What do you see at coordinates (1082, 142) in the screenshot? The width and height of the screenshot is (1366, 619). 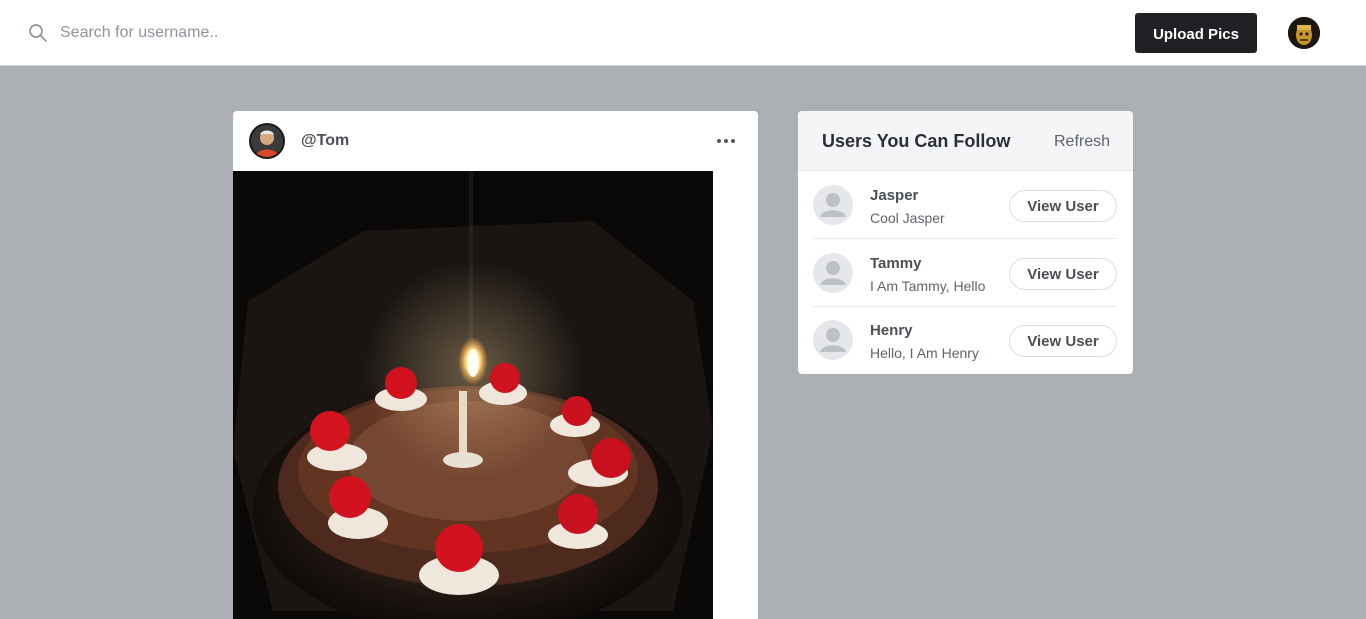 I see `refresh-button: Refresh` at bounding box center [1082, 142].